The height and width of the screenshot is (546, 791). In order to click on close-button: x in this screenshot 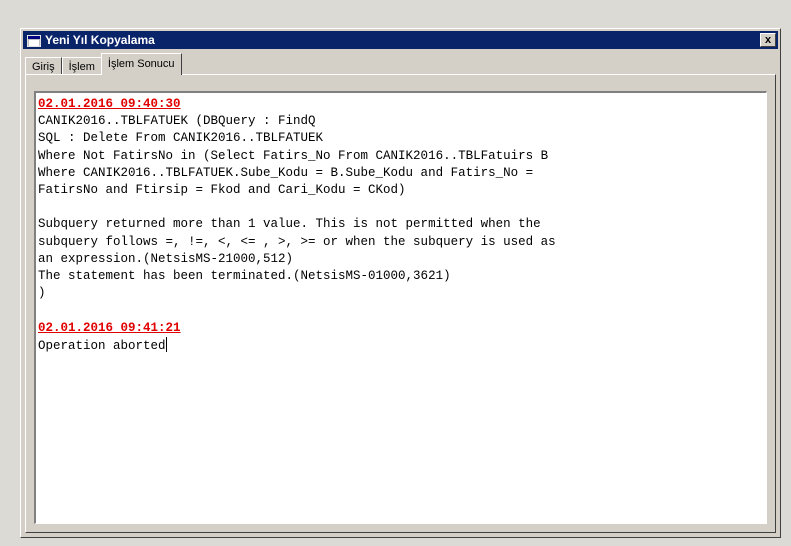, I will do `click(768, 40)`.